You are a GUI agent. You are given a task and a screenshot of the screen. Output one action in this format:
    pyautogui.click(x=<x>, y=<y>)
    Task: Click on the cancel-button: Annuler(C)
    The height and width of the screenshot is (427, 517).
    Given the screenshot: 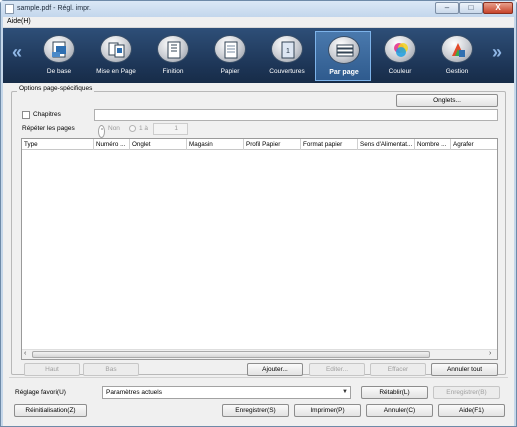 What is the action you would take?
    pyautogui.click(x=399, y=410)
    